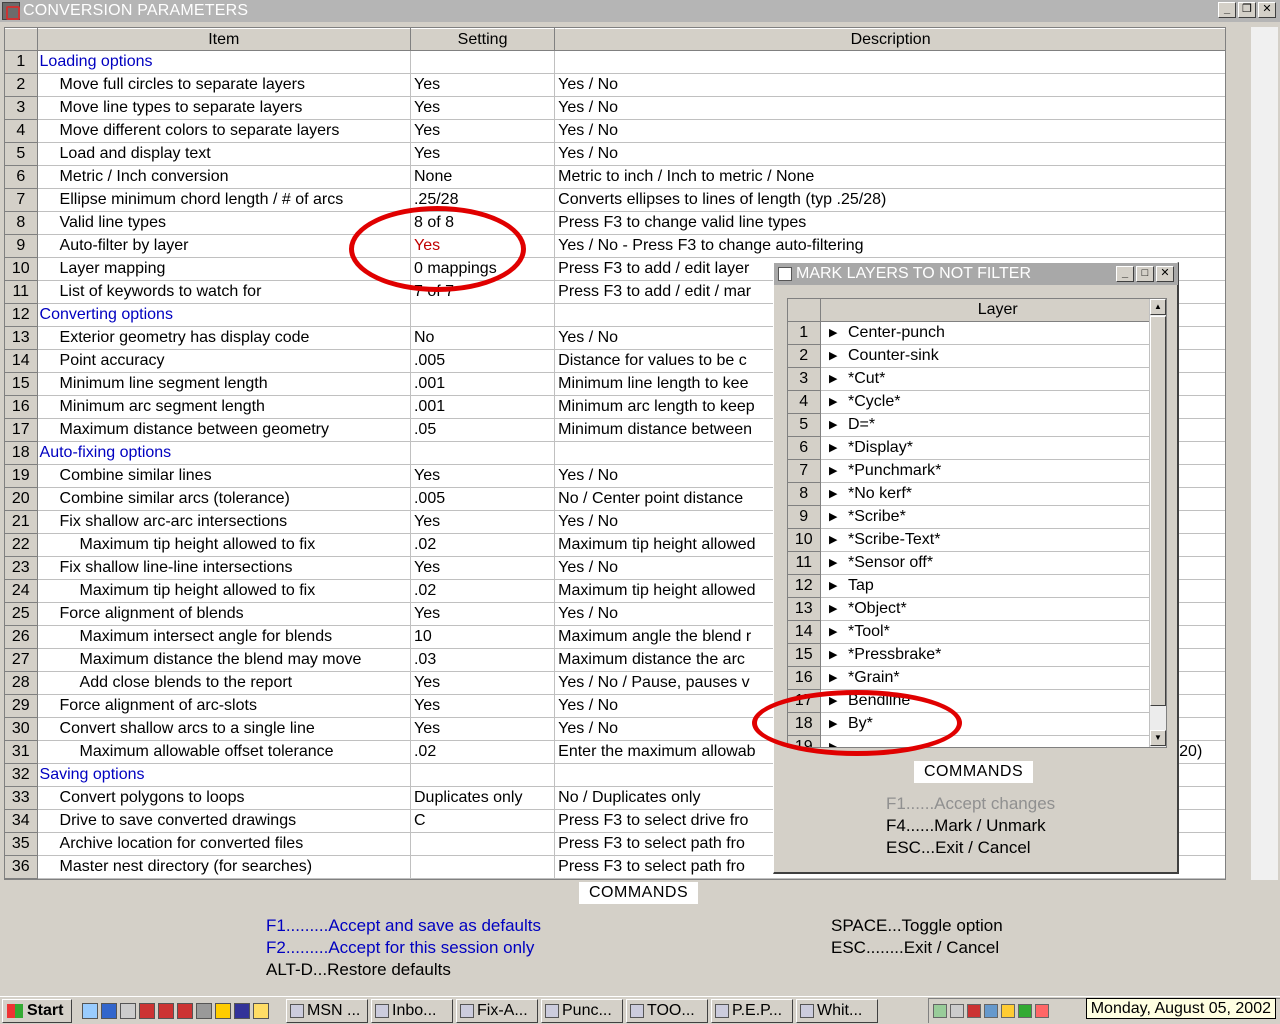  I want to click on start-button: Start, so click(37, 1010).